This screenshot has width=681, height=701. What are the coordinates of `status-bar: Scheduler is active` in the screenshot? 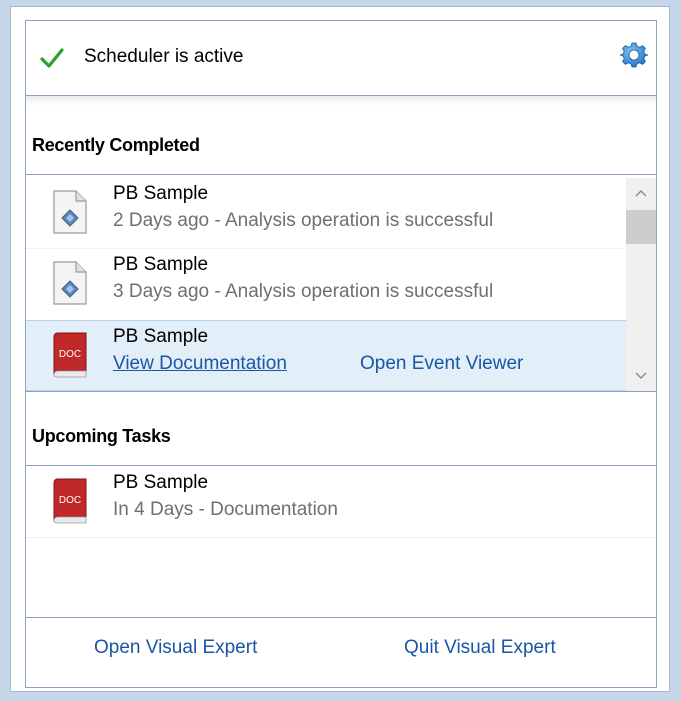 It's located at (341, 58).